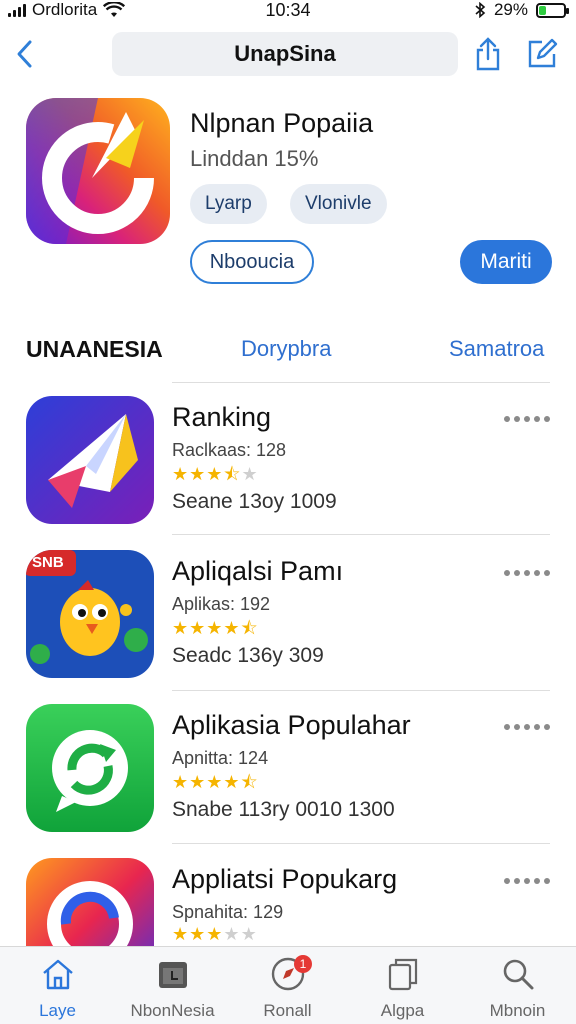  What do you see at coordinates (506, 262) in the screenshot?
I see `primary-action-button: Mariti` at bounding box center [506, 262].